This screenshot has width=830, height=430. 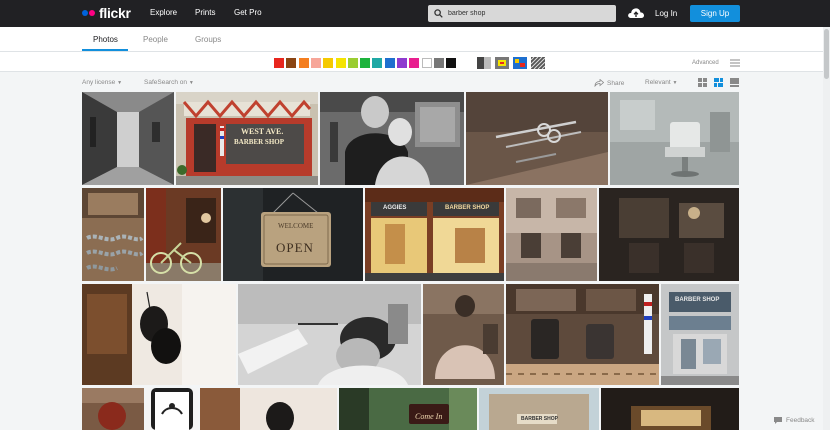 I want to click on photo-tile-barber-chair, so click(x=674, y=138).